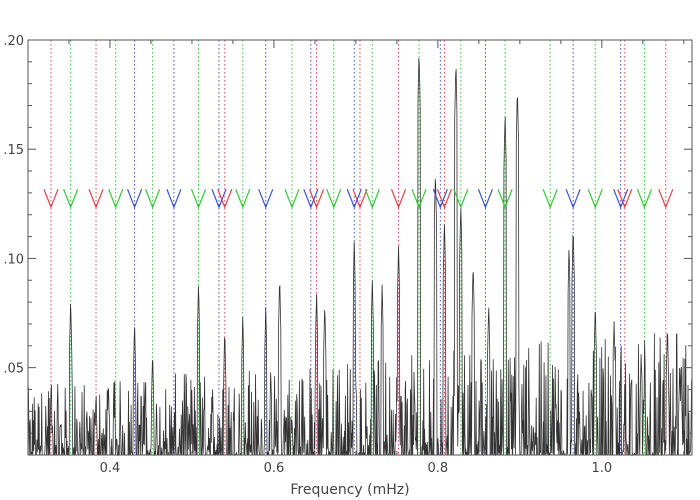  What do you see at coordinates (358, 199) in the screenshot?
I see `mode-marker-glyphs` at bounding box center [358, 199].